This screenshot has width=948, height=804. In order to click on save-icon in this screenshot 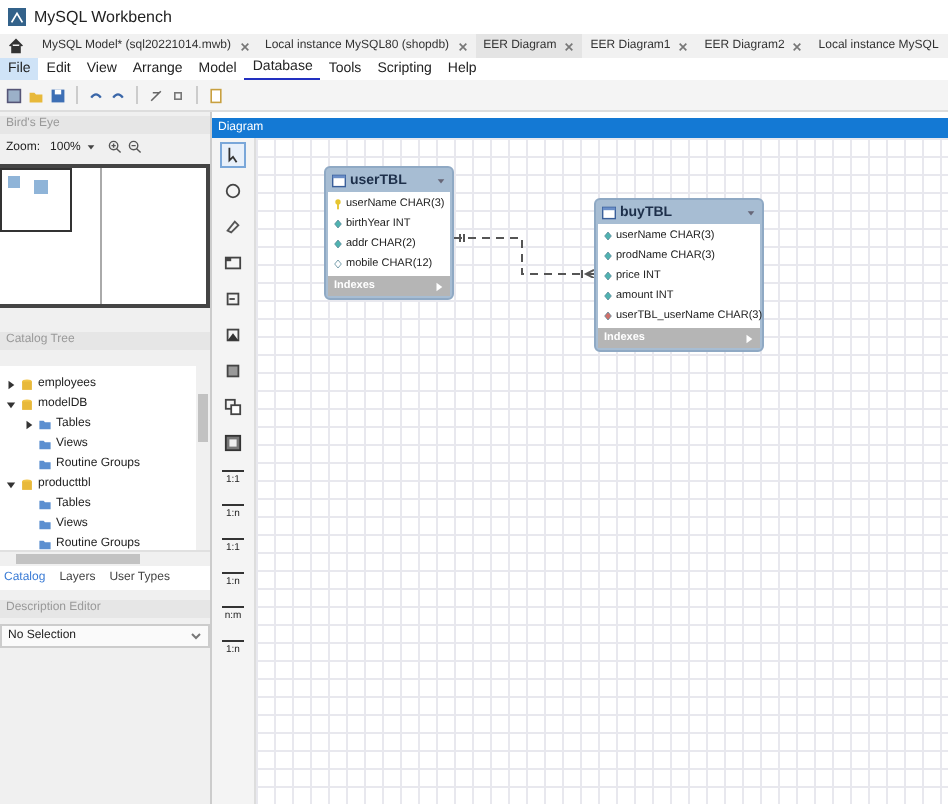, I will do `click(58, 95)`.